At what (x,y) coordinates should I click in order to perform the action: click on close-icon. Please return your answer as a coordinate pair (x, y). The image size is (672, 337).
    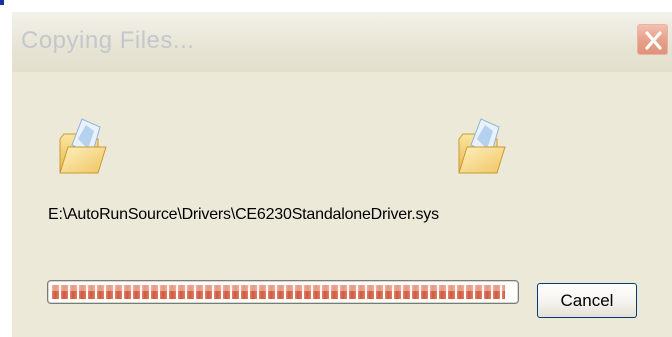
    Looking at the image, I should click on (653, 40).